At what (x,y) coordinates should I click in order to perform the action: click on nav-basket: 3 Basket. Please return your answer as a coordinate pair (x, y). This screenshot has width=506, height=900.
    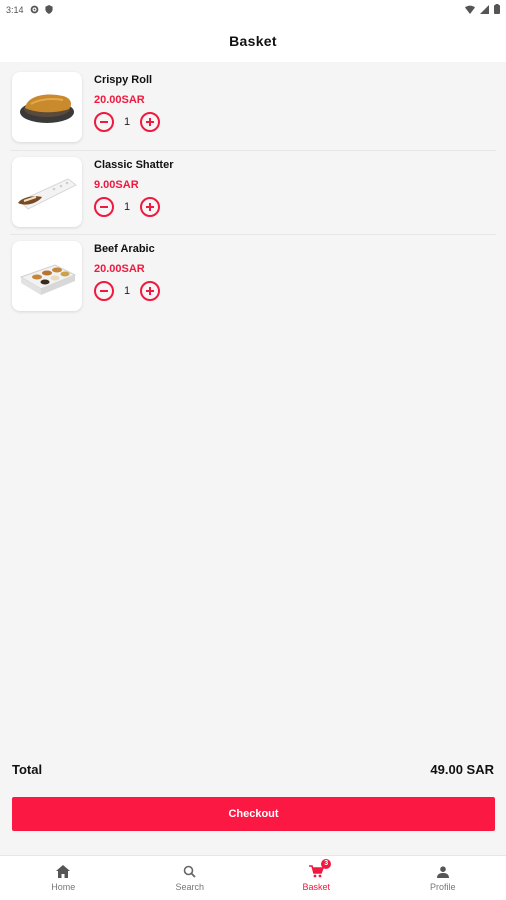
    Looking at the image, I should click on (316, 878).